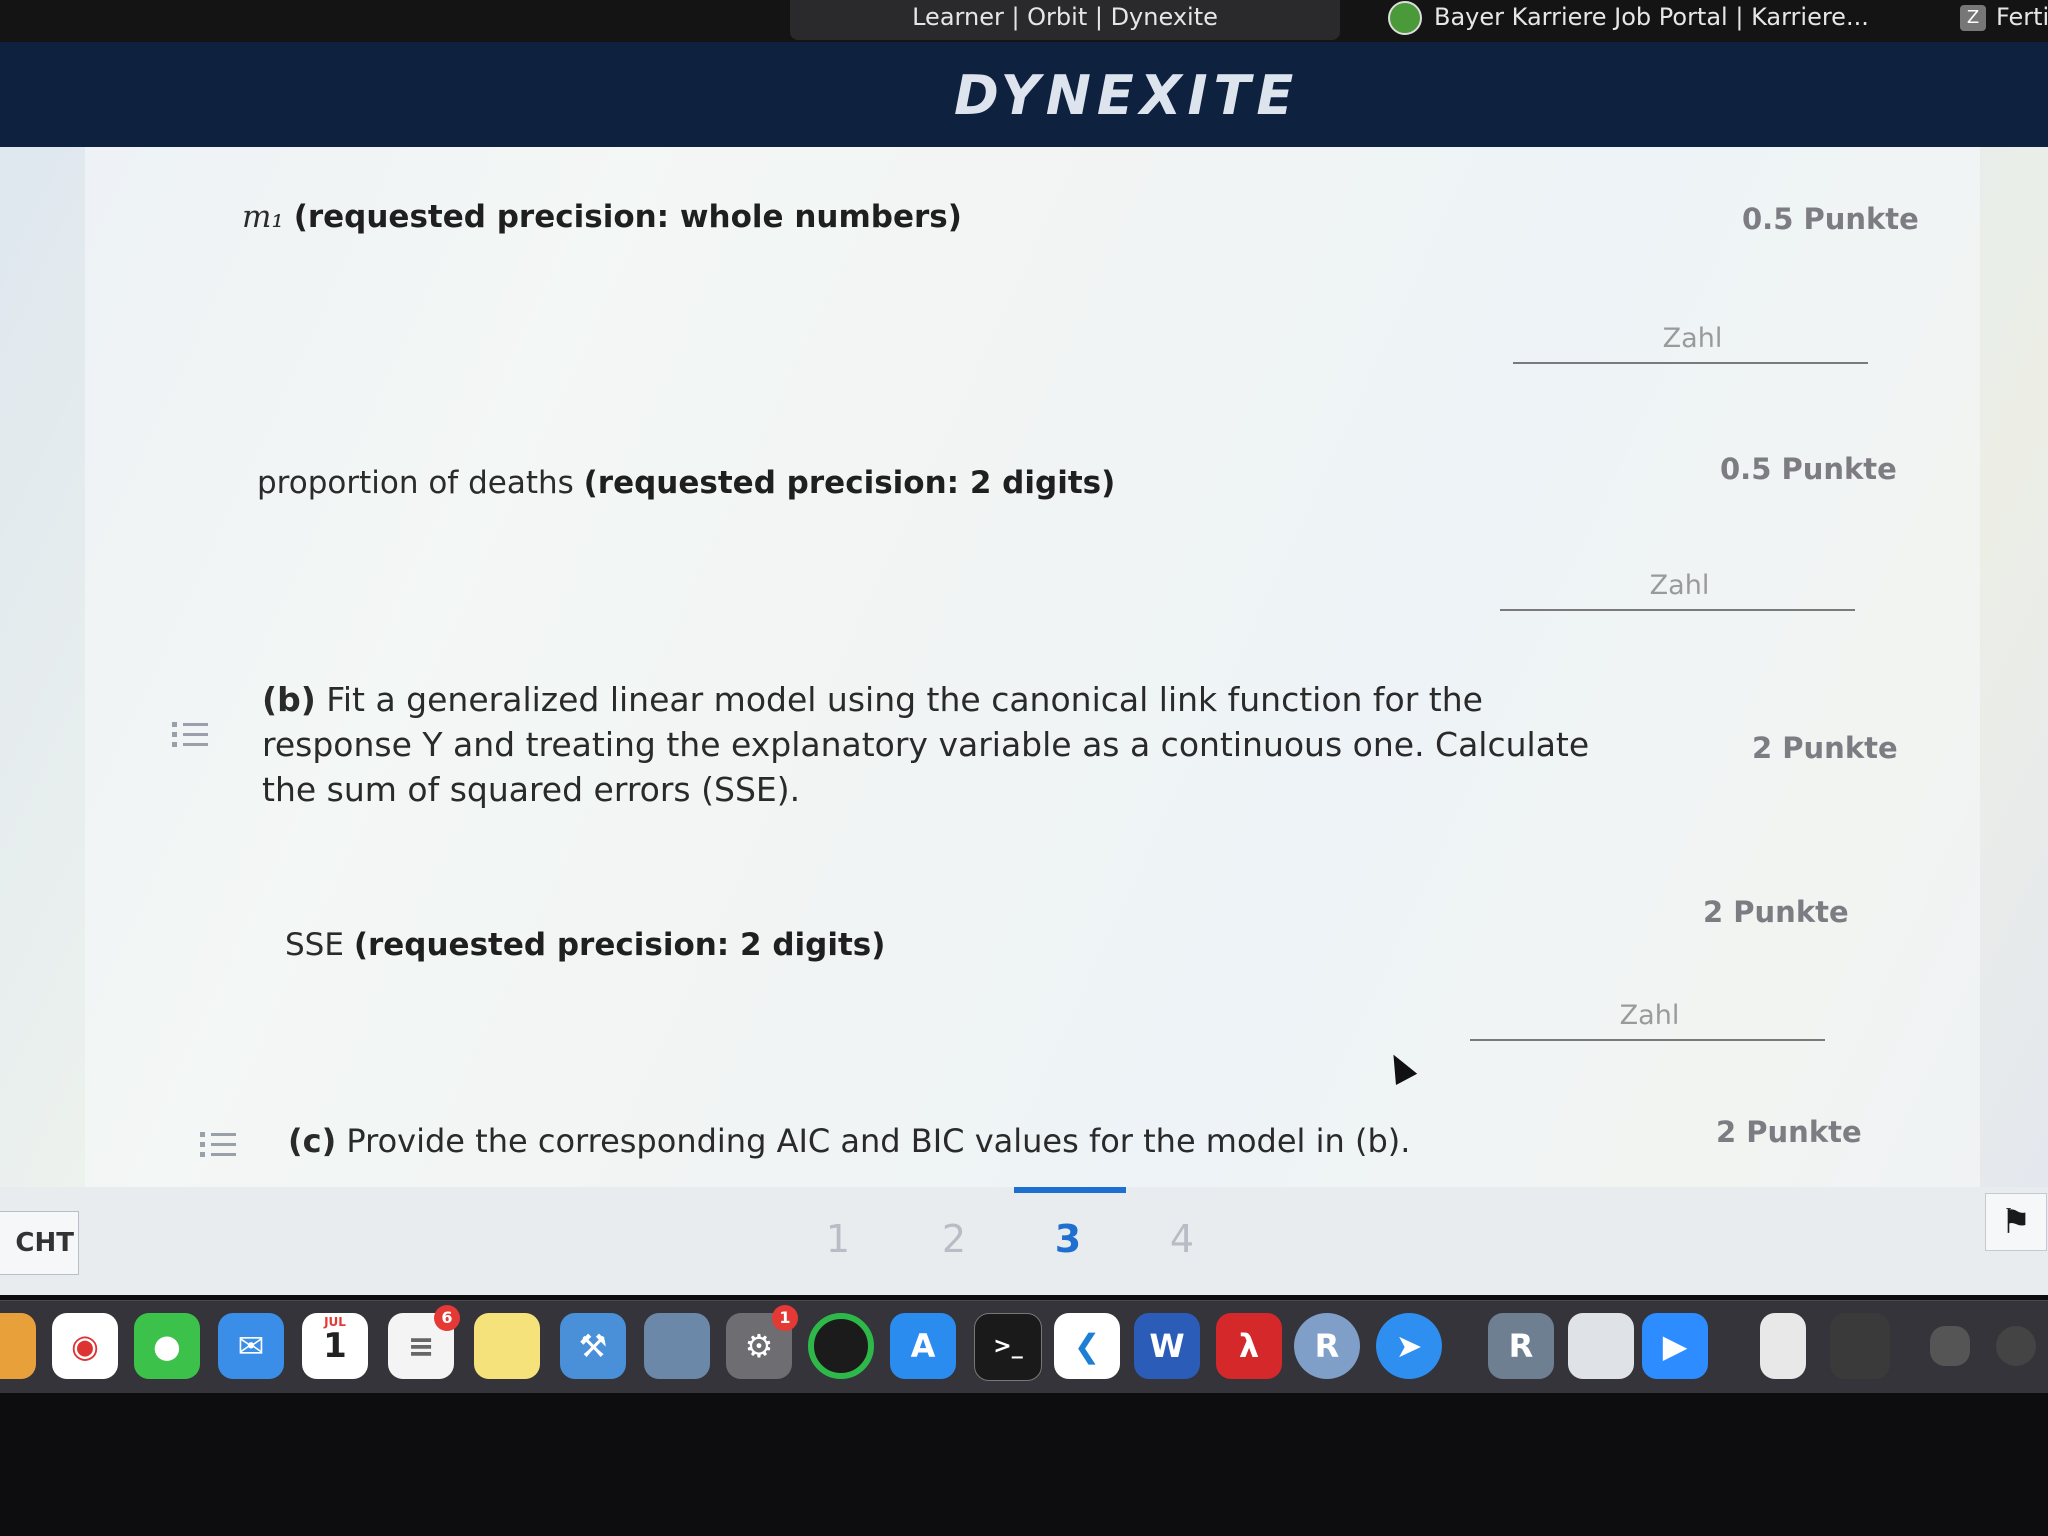 This screenshot has height=1536, width=2048. What do you see at coordinates (1065, 17) in the screenshot?
I see `tab-dynexite-label: Learner | Orbit | Dynexite` at bounding box center [1065, 17].